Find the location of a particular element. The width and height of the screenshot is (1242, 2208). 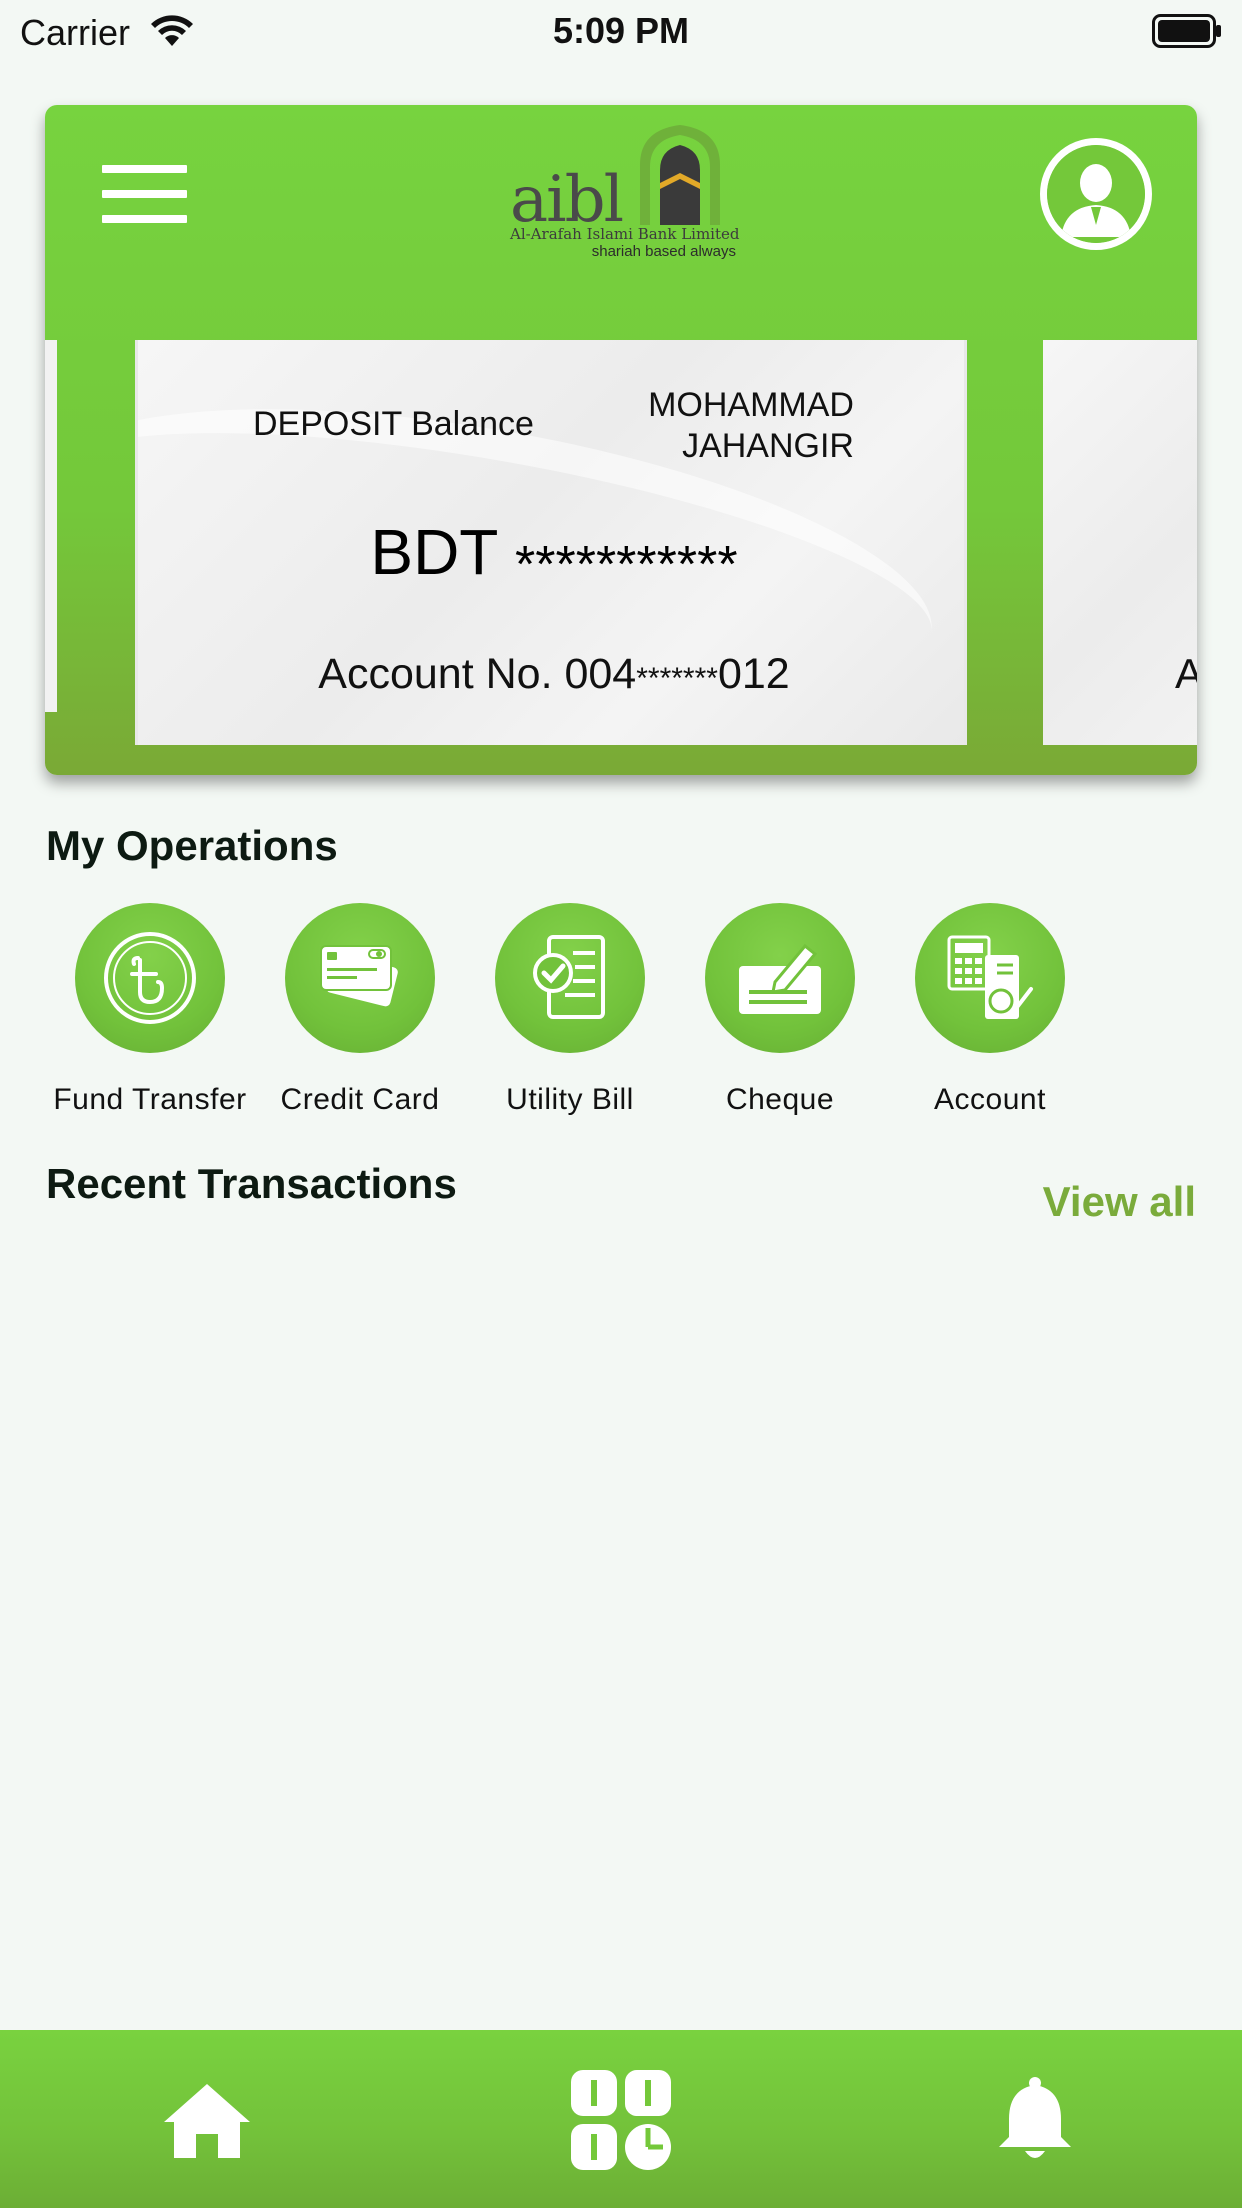

balance-display: BDT *********** is located at coordinates (551, 555).